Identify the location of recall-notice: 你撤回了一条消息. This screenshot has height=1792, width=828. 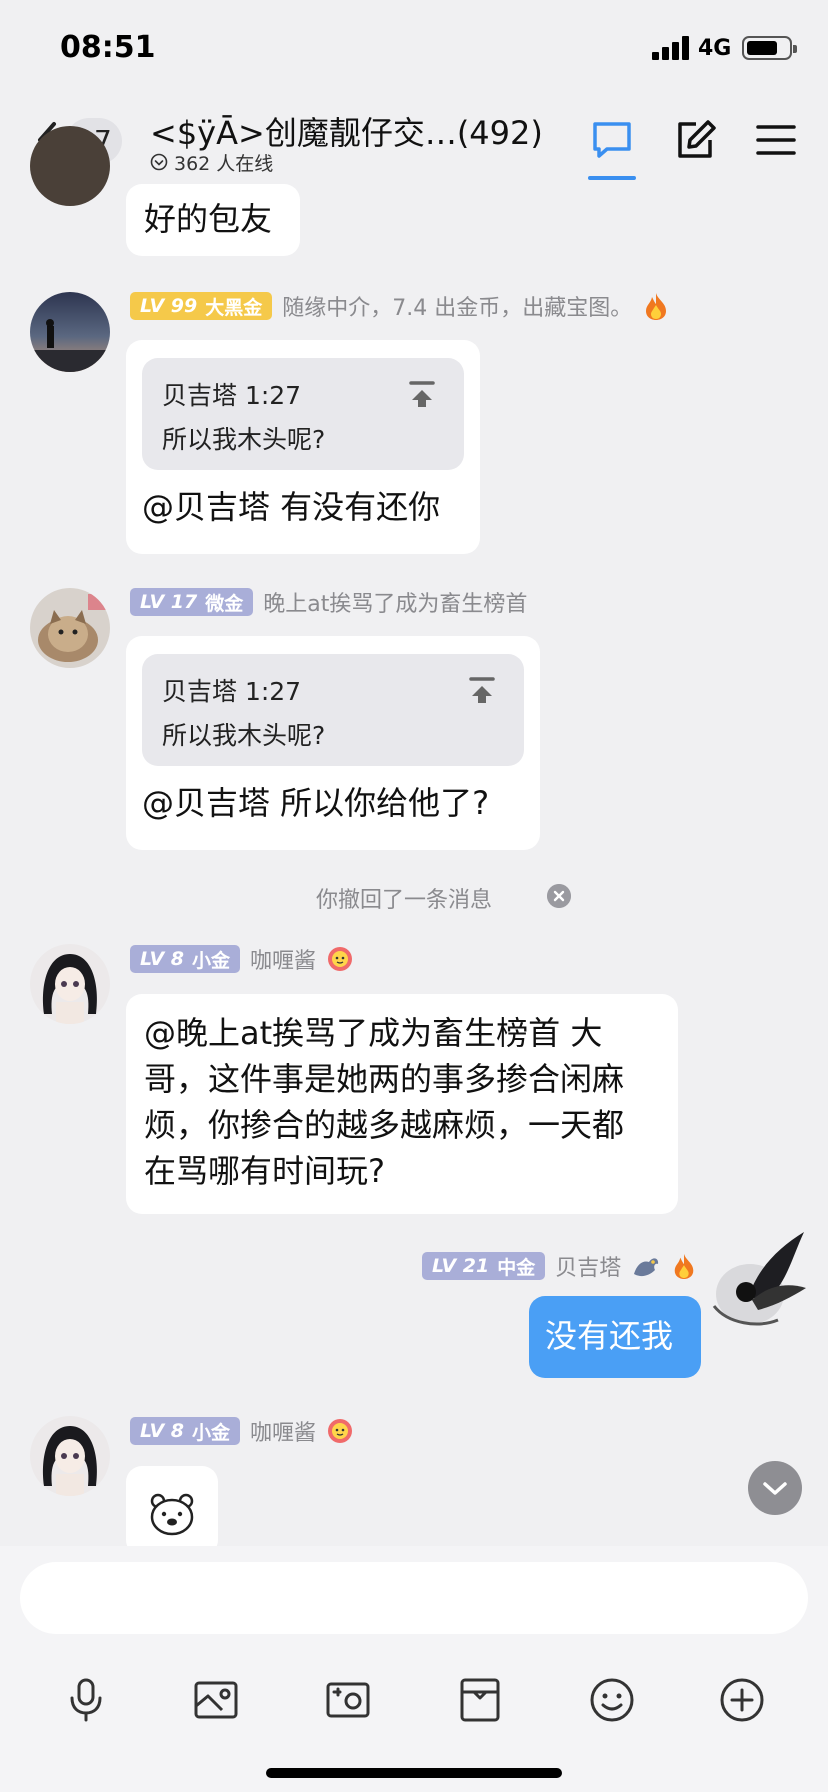
(414, 898).